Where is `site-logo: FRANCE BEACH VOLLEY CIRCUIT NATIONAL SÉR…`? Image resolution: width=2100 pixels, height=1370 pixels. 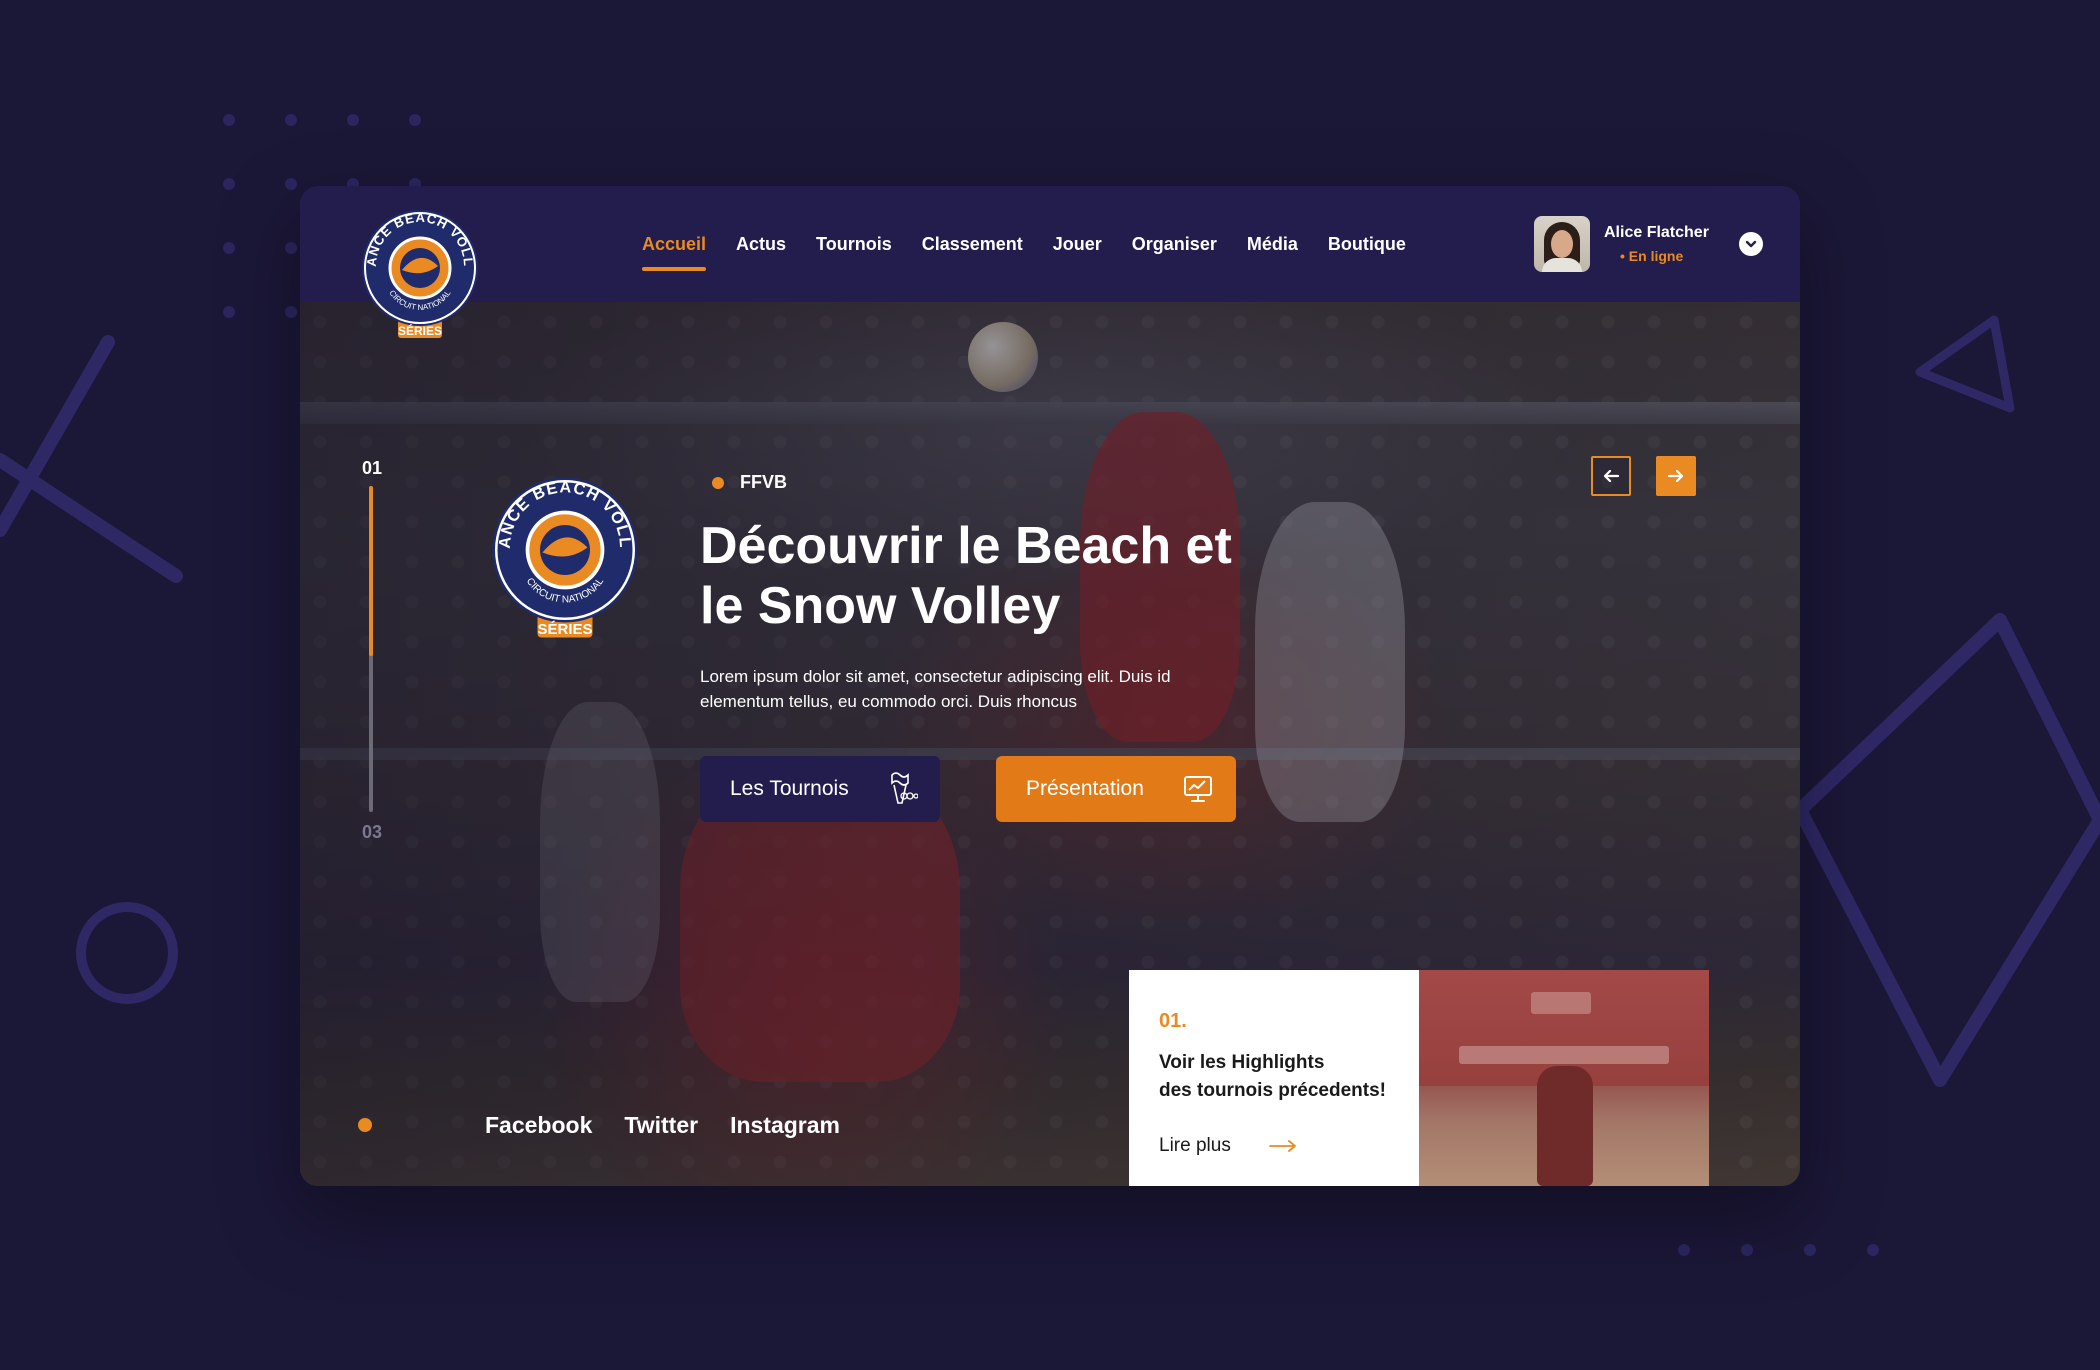 site-logo: FRANCE BEACH VOLLEY CIRCUIT NATIONAL SÉR… is located at coordinates (420, 276).